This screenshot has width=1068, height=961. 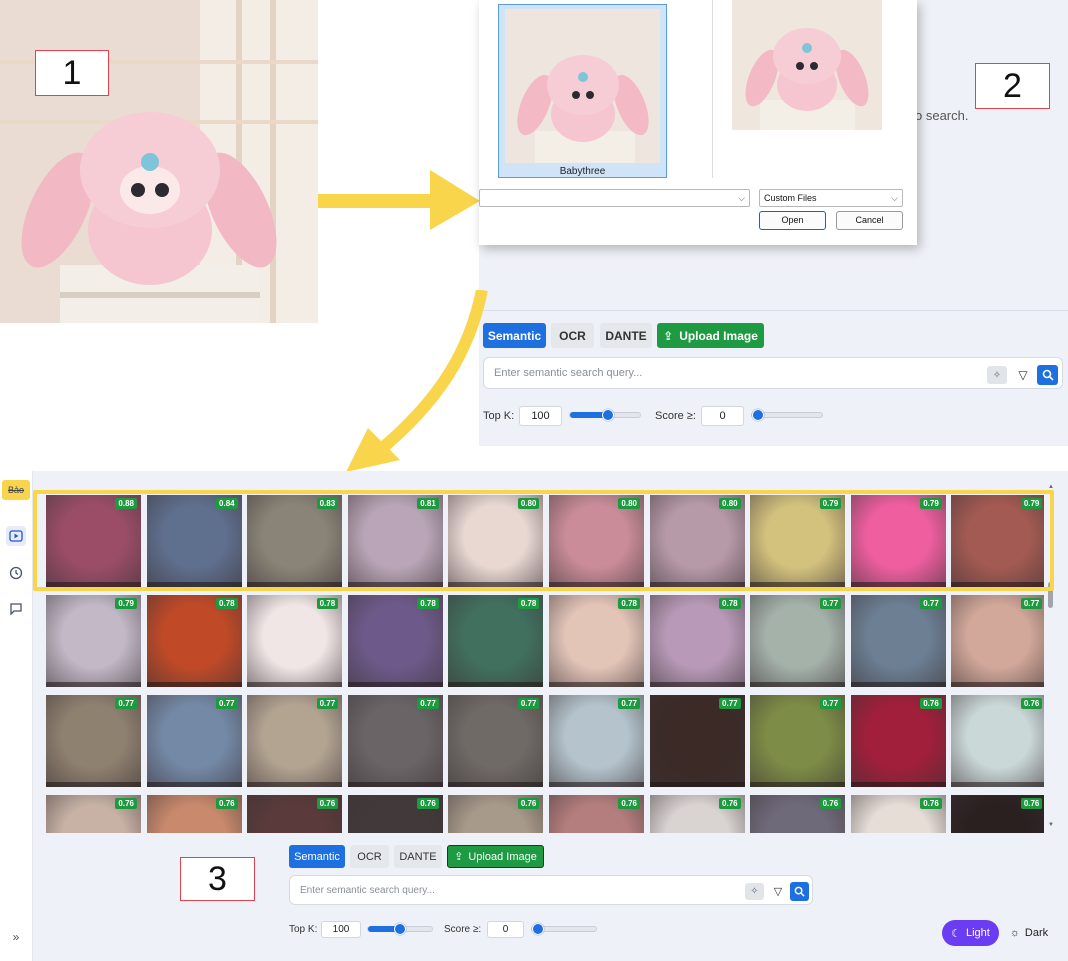 What do you see at coordinates (93, 641) in the screenshot?
I see `result-thumbnail: 0.79` at bounding box center [93, 641].